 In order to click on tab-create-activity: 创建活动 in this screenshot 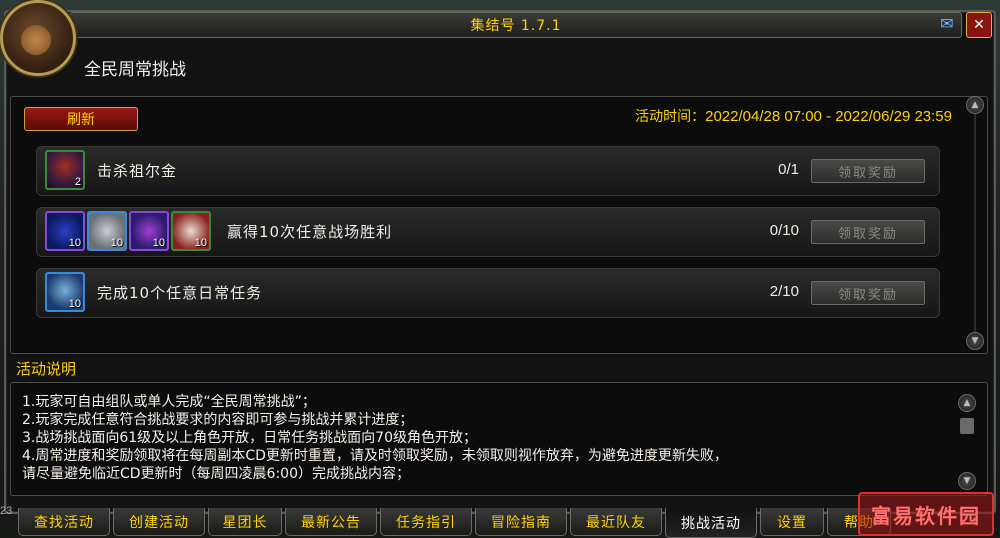, I will do `click(159, 522)`.